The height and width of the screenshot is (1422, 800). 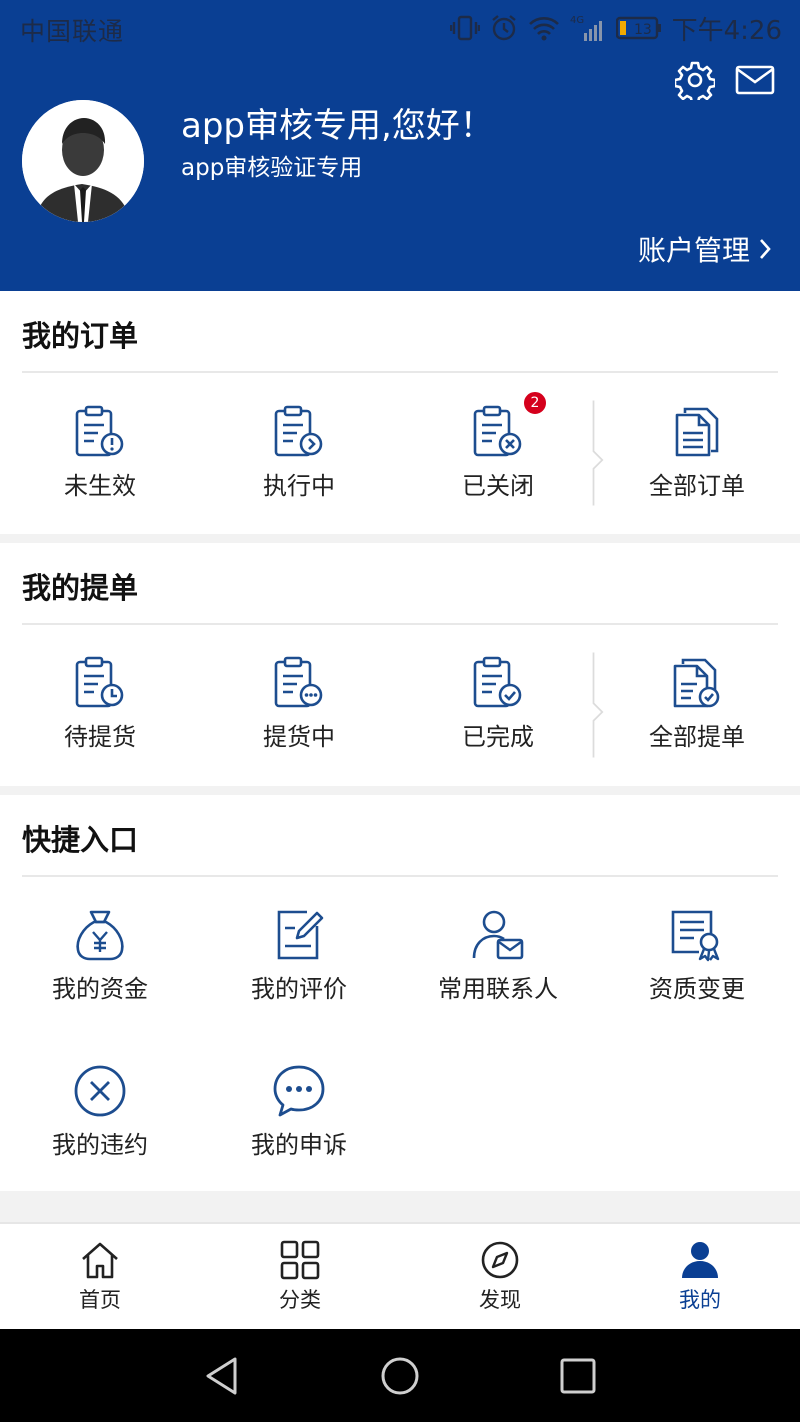 I want to click on clipboard-dots-icon, so click(x=298, y=682).